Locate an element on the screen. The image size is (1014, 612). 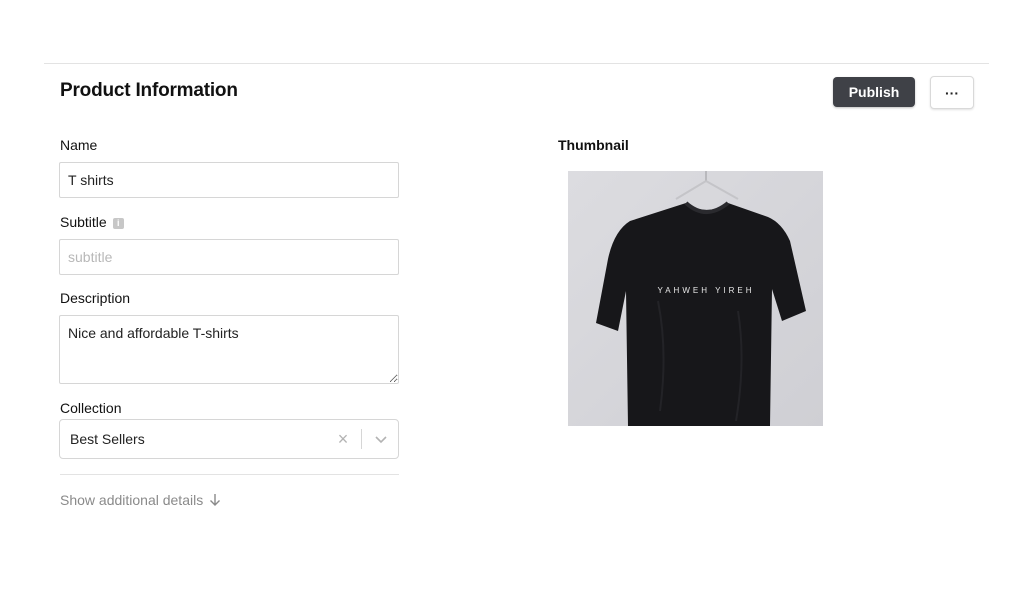
top-divider is located at coordinates (516, 63).